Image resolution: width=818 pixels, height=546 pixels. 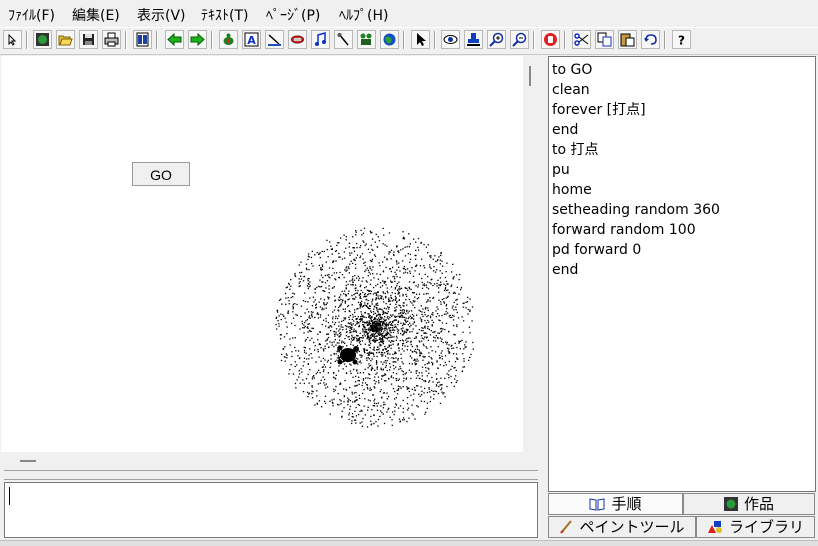 I want to click on new-melody-button, so click(x=320, y=39).